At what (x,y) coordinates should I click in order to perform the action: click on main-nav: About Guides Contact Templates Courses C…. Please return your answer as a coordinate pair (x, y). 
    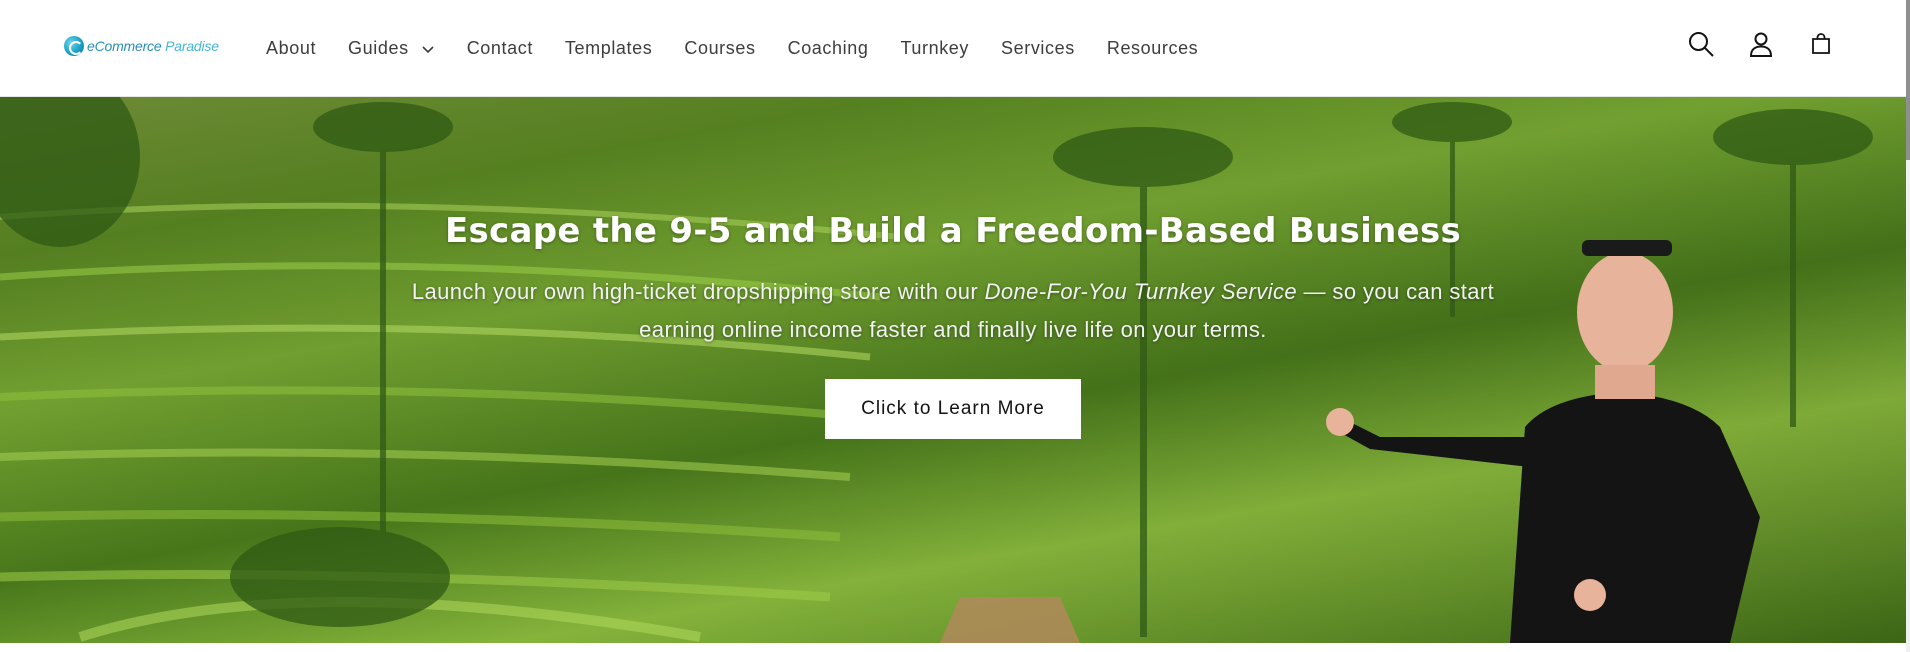
    Looking at the image, I should click on (748, 48).